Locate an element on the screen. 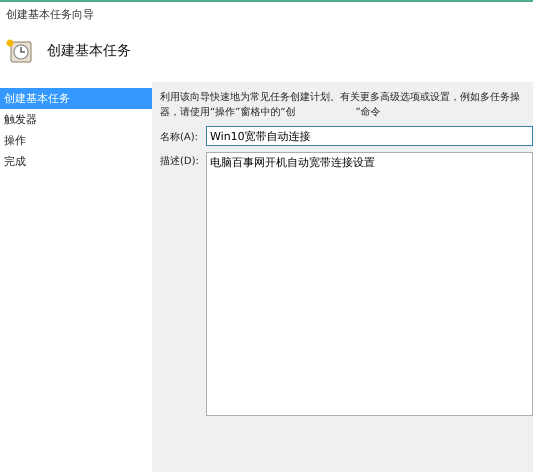 Image resolution: width=533 pixels, height=472 pixels. name-label: 名称(A): is located at coordinates (180, 137).